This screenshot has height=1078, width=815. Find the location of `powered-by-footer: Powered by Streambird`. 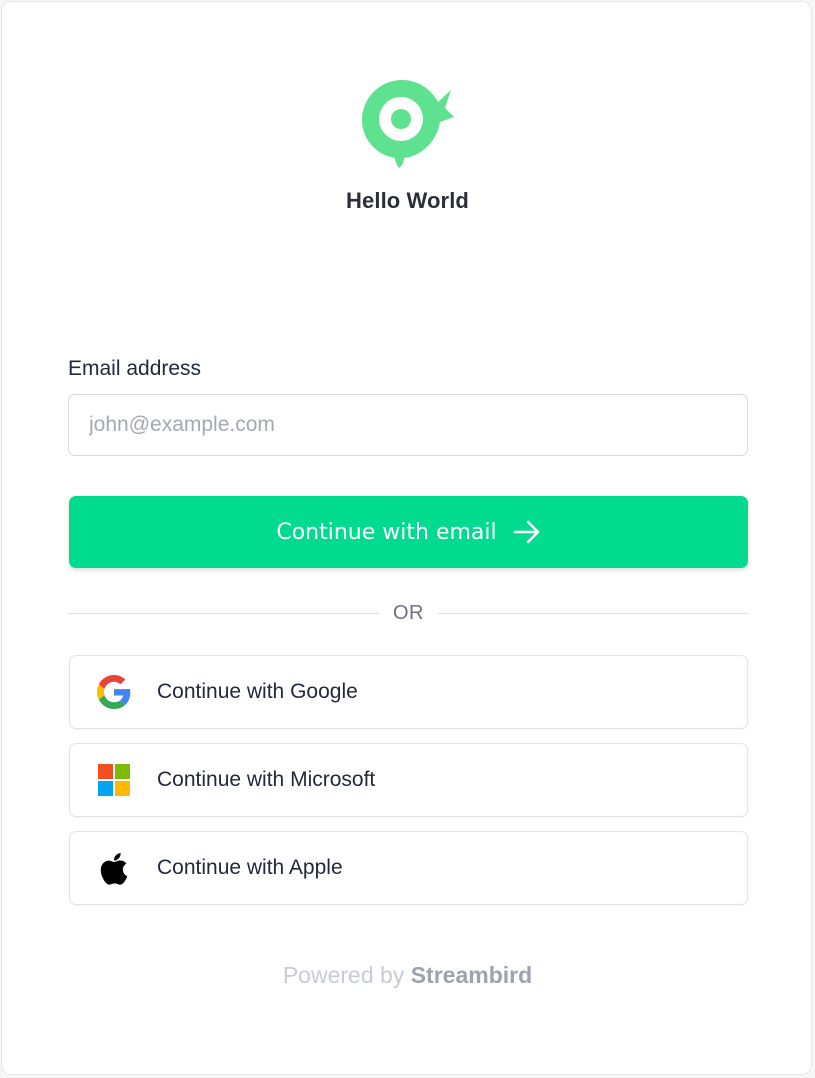

powered-by-footer: Powered by Streambird is located at coordinates (407, 975).